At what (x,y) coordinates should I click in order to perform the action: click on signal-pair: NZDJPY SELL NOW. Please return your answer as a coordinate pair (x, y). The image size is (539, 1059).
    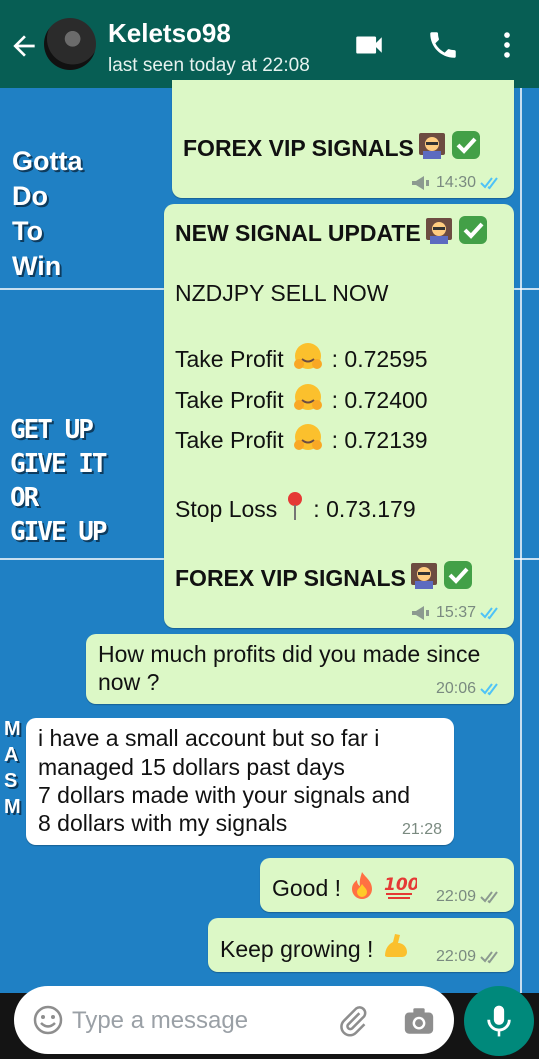
    Looking at the image, I should click on (282, 293).